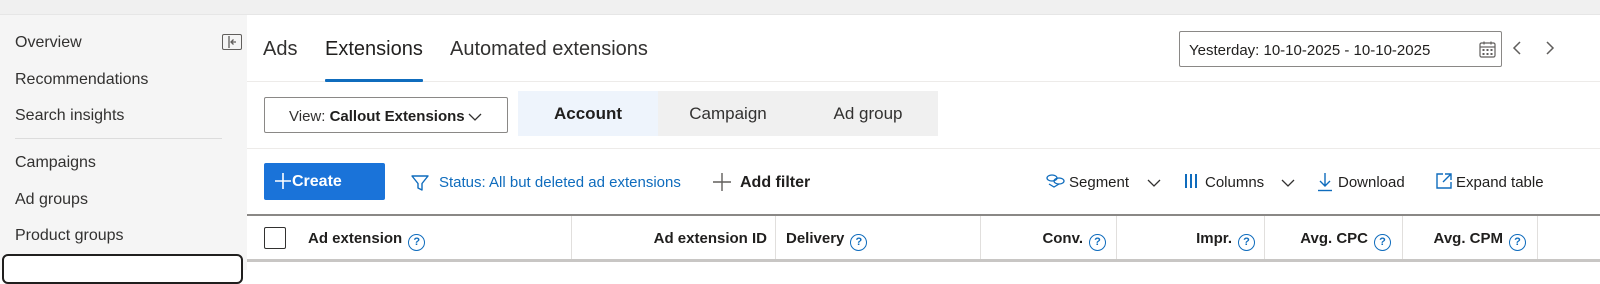 This screenshot has width=1600, height=284. Describe the element at coordinates (1185, 237) in the screenshot. I see `column-impressions: Impr.?` at that location.